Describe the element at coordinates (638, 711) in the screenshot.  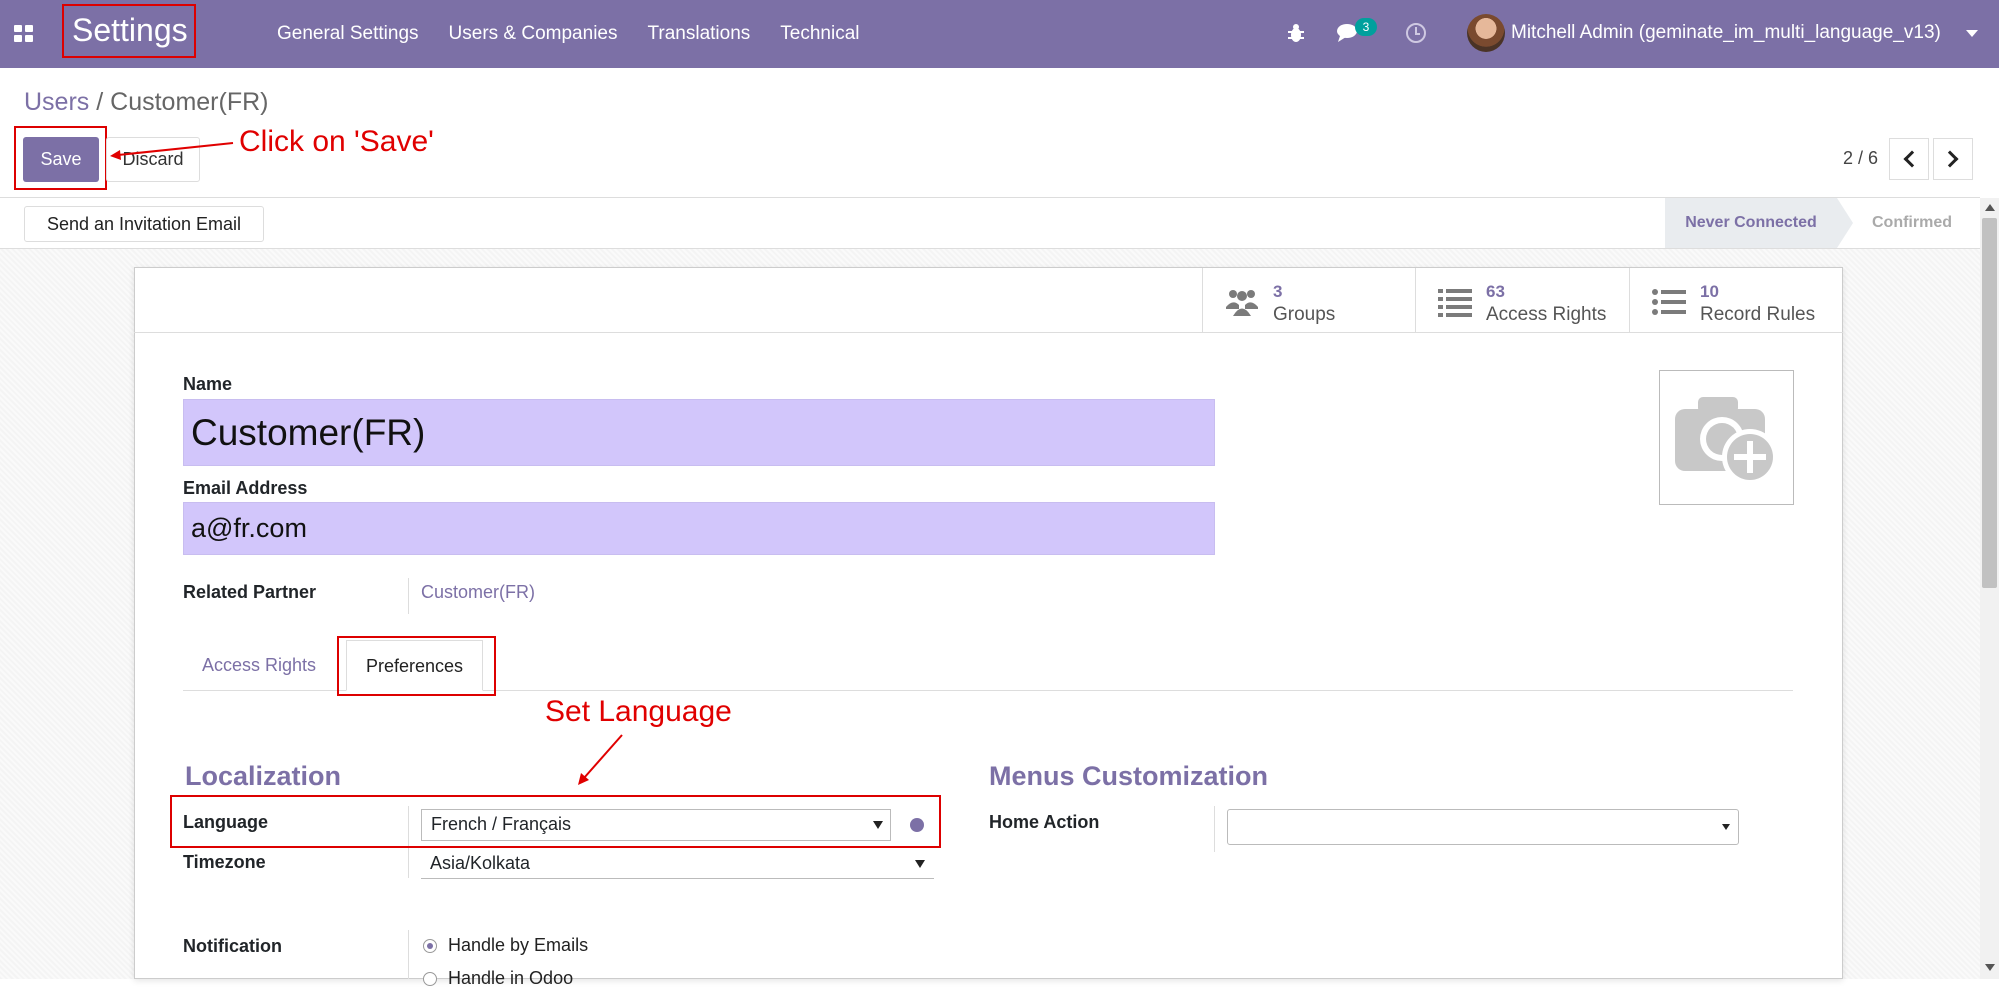
I see `annotation-set-language: Set Language` at that location.